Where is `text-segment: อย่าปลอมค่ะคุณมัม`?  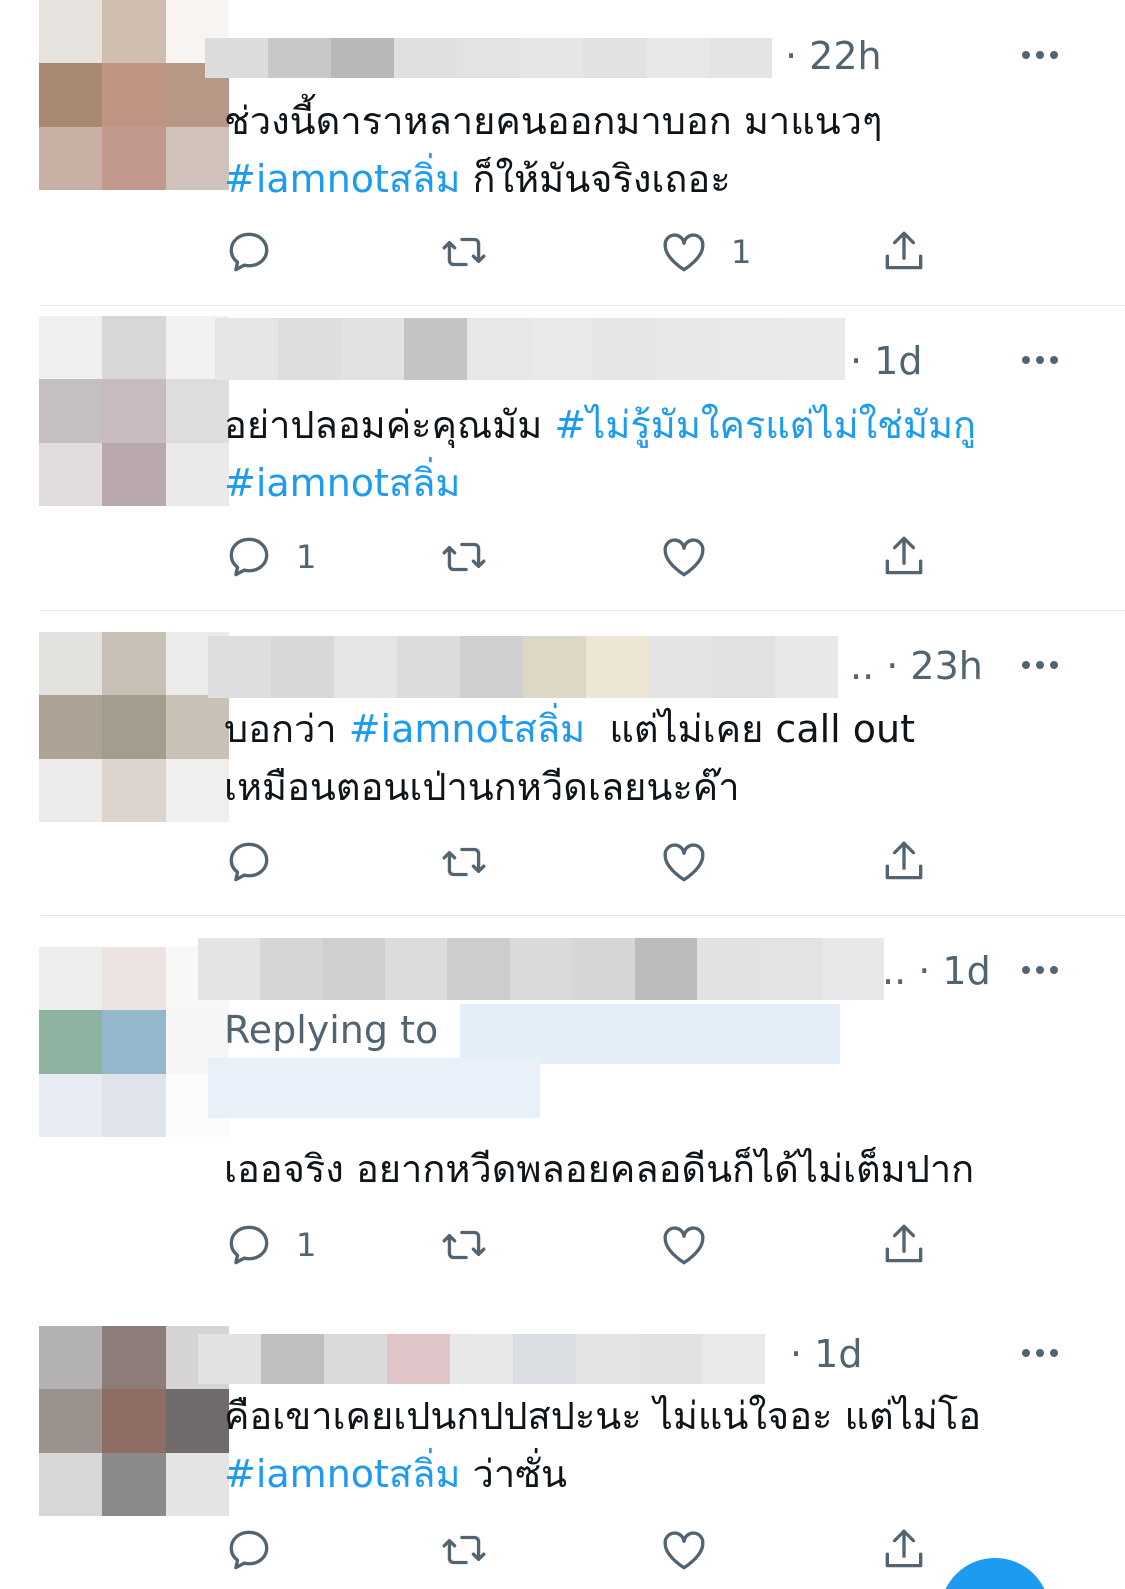
text-segment: อย่าปลอมค่ะคุณมัม is located at coordinates (389, 425).